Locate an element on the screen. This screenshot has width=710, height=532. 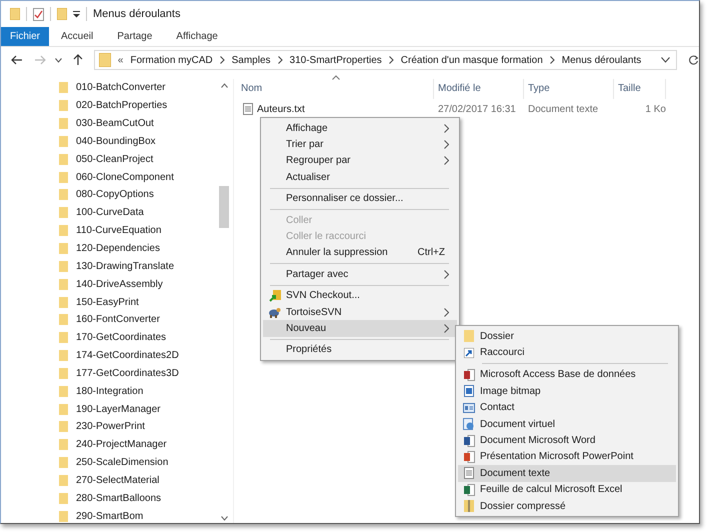
folder-tree-item: 250-ScaleDimension is located at coordinates (138, 463).